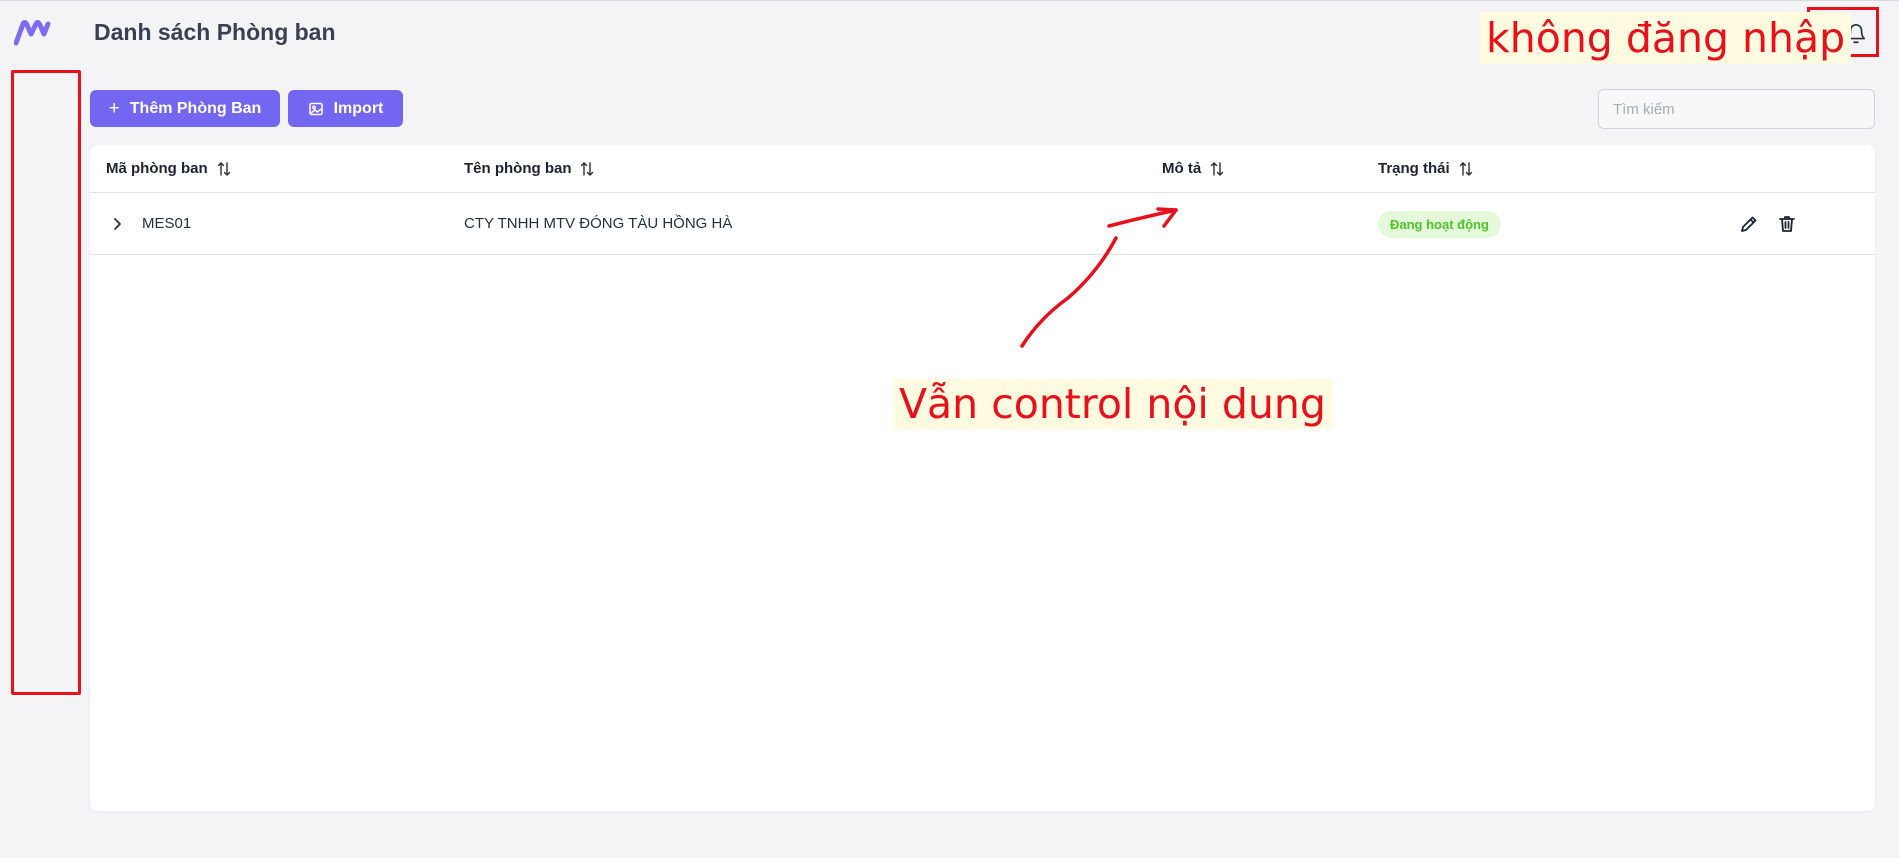  Describe the element at coordinates (1099, 277) in the screenshot. I see `annotation-arrow` at that location.